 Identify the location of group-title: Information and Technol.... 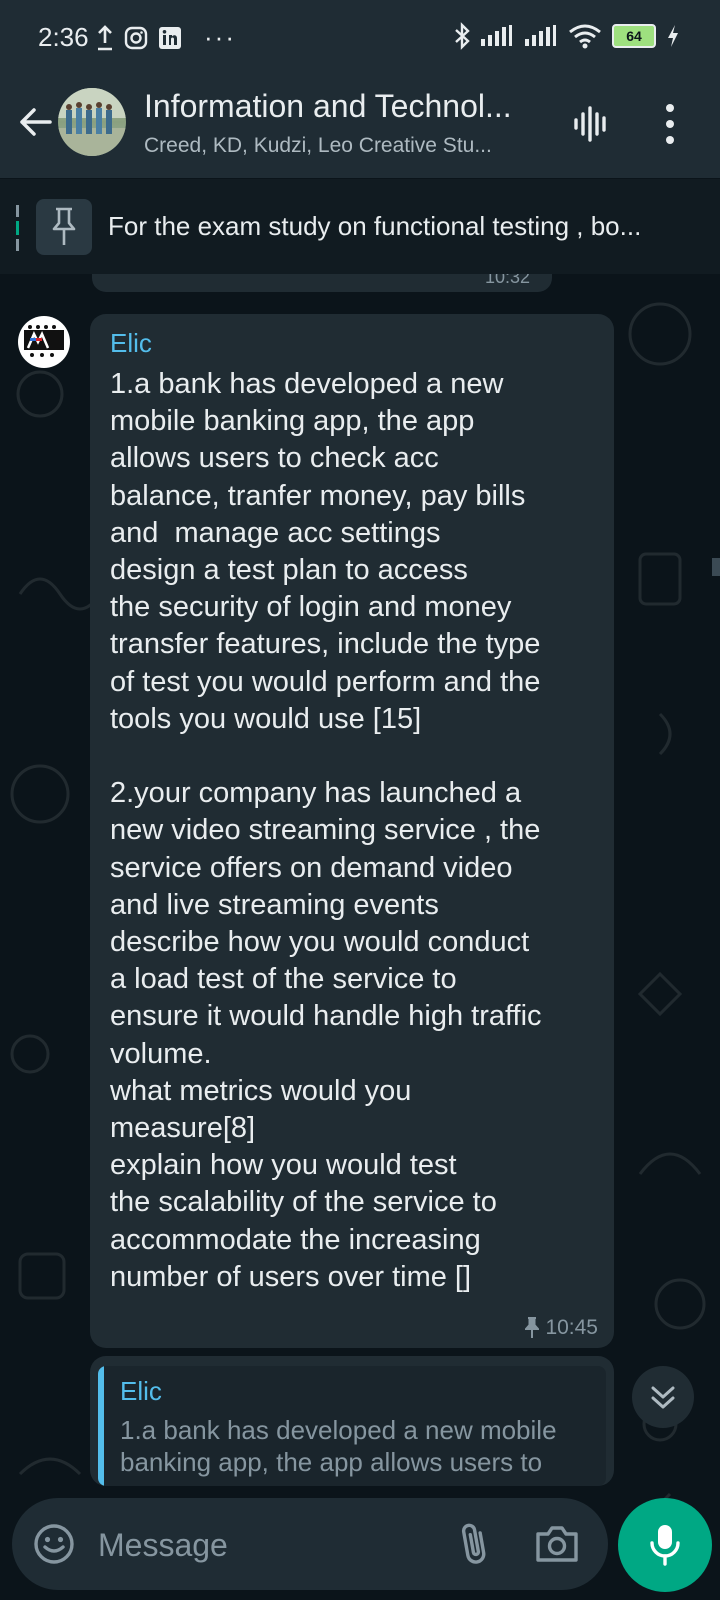
(344, 106).